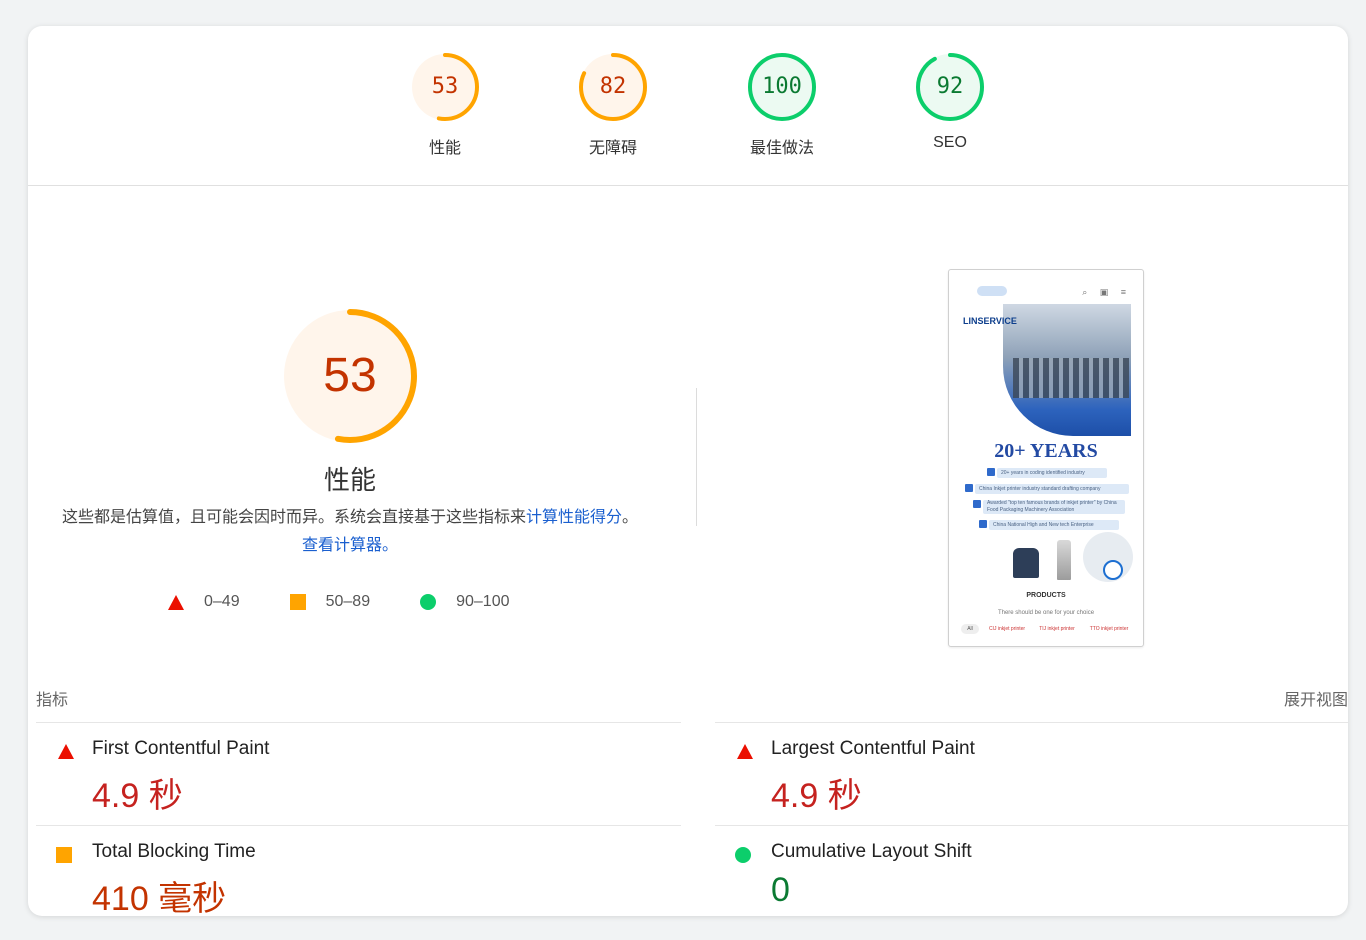 The image size is (1366, 940). I want to click on metric-value: 410 毫秒, so click(159, 898).